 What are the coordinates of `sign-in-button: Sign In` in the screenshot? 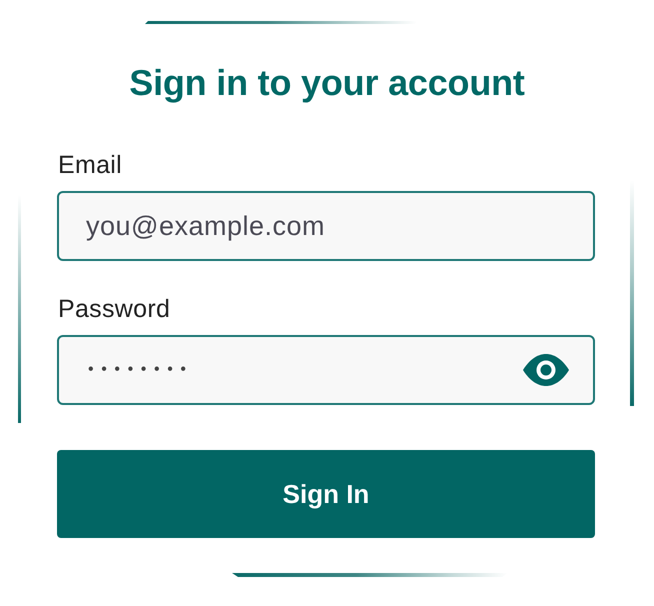 It's located at (326, 494).